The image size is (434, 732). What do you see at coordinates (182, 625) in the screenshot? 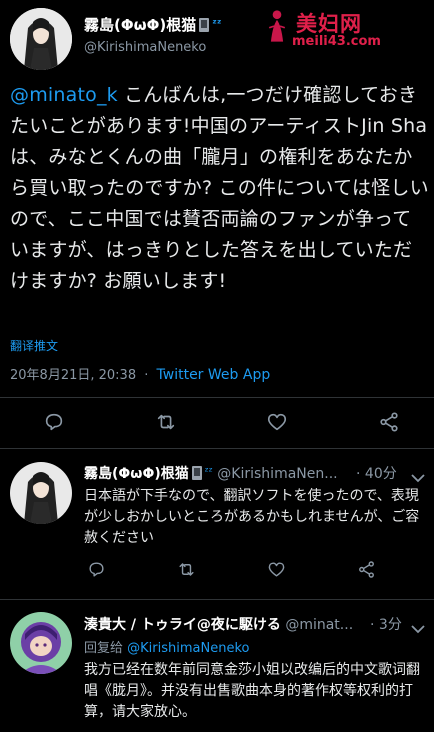
I see `reply-author-name: 湊貴大 / トゥライ@夜に駆ける` at bounding box center [182, 625].